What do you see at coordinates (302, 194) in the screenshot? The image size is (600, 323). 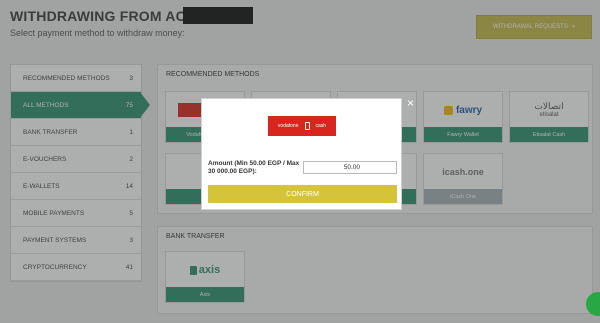 I see `confirm-button: CONFIRM` at bounding box center [302, 194].